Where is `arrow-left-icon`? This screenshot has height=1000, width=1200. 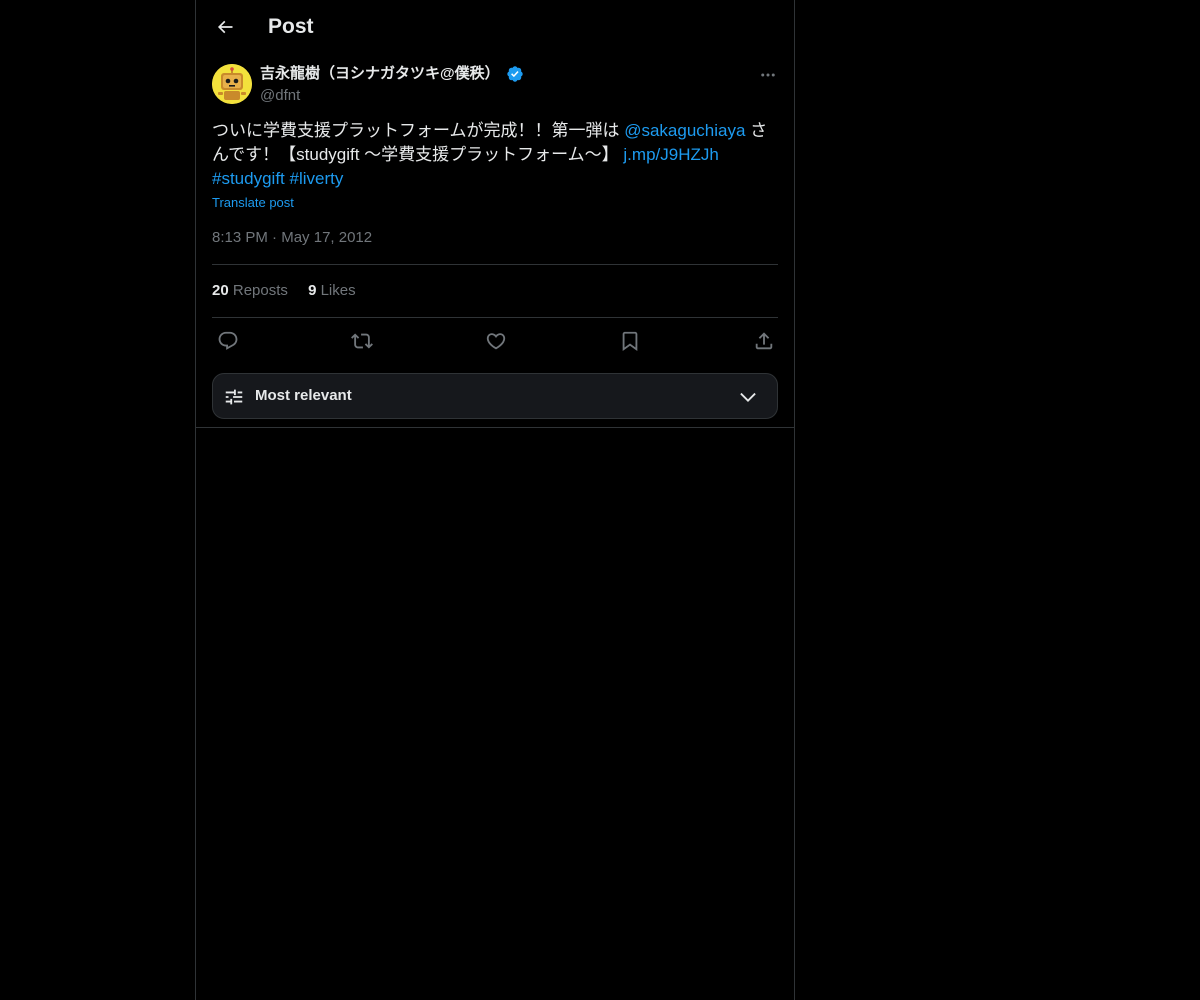
arrow-left-icon is located at coordinates (225, 27).